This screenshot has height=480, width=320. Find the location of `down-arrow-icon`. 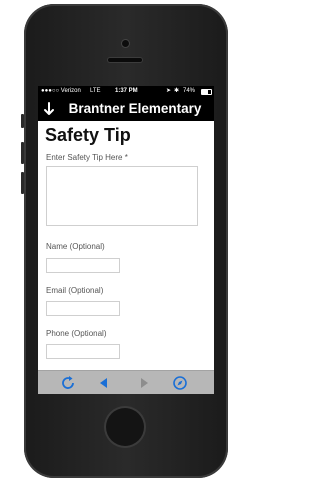

down-arrow-icon is located at coordinates (49, 109).